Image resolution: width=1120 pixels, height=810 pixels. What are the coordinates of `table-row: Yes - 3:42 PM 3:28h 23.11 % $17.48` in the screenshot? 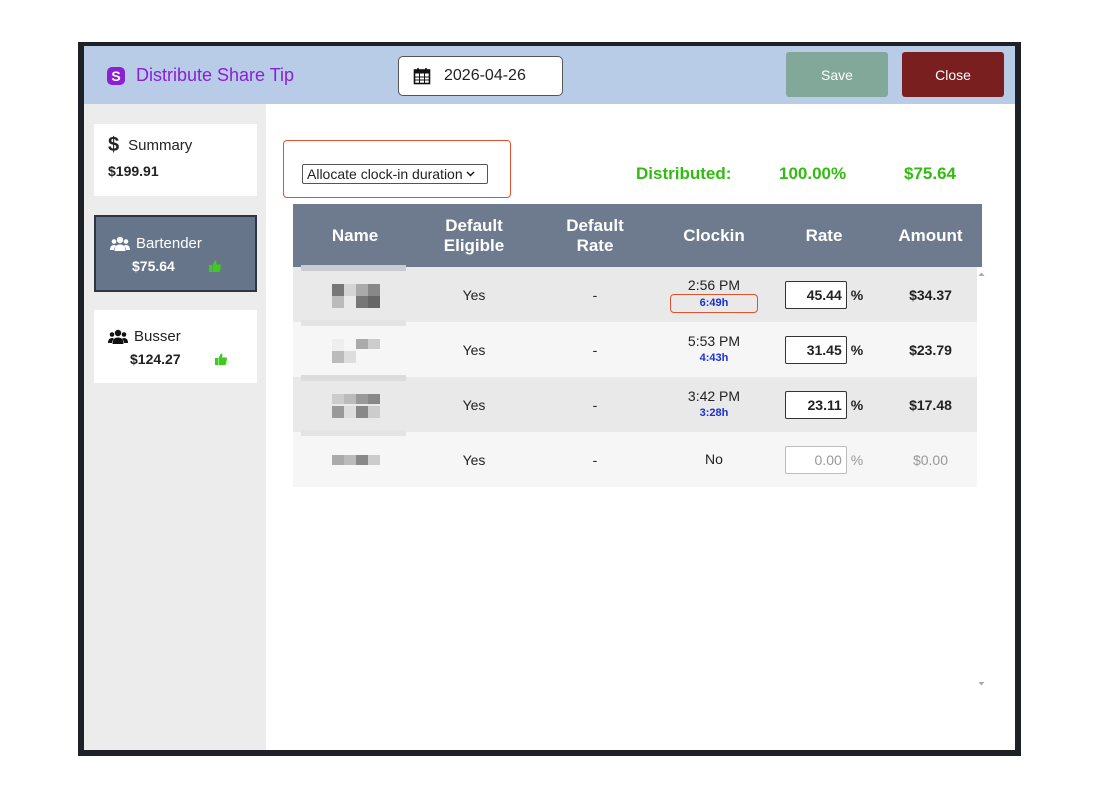 It's located at (635, 403).